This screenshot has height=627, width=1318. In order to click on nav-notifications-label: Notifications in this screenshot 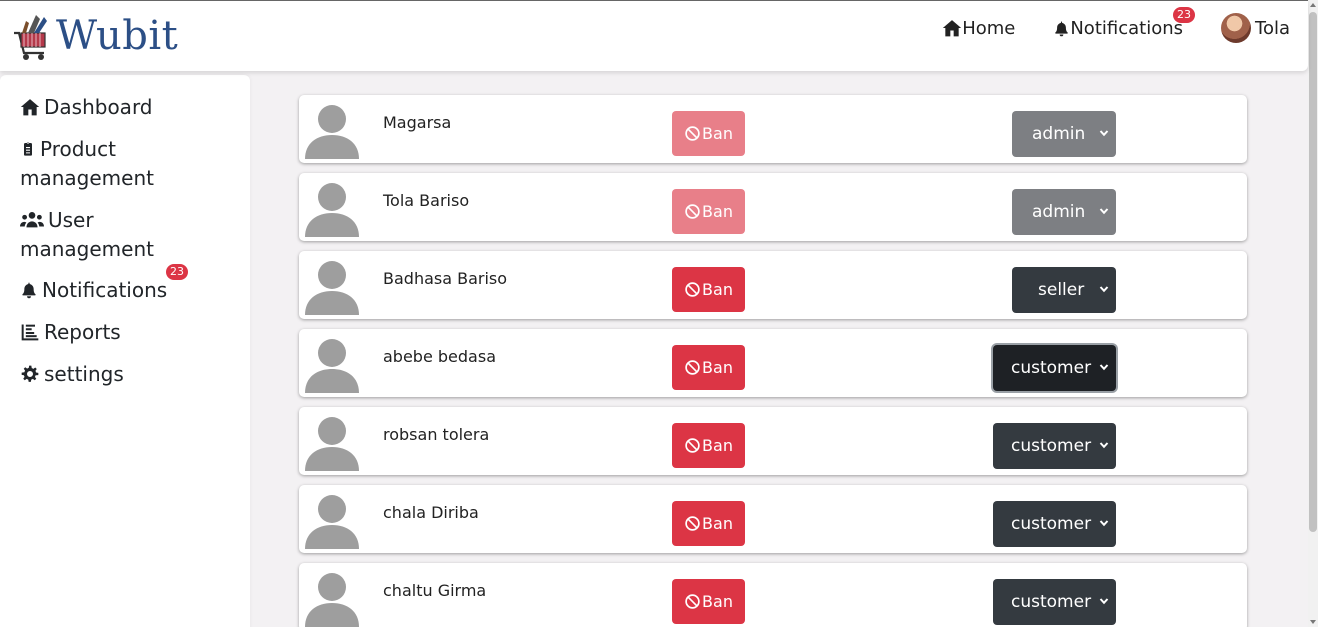, I will do `click(1127, 28)`.